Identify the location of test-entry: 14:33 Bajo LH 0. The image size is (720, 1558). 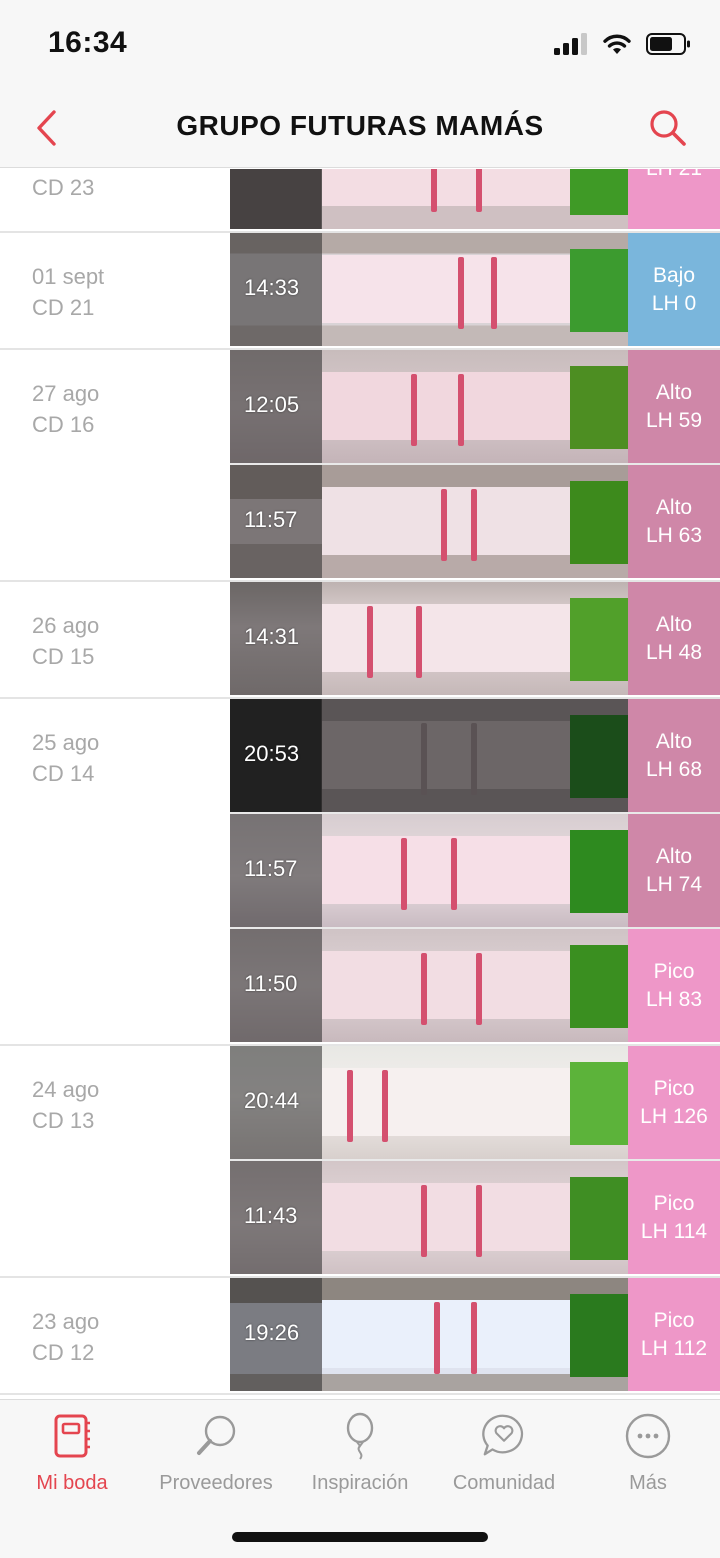
(475, 290).